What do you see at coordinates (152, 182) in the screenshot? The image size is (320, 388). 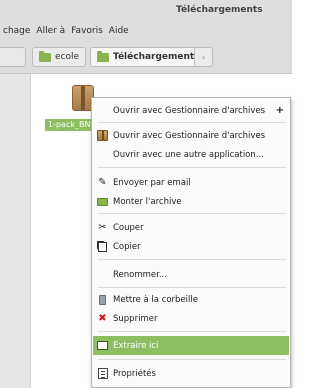 I see `menu-item-label: Envoyer par email` at bounding box center [152, 182].